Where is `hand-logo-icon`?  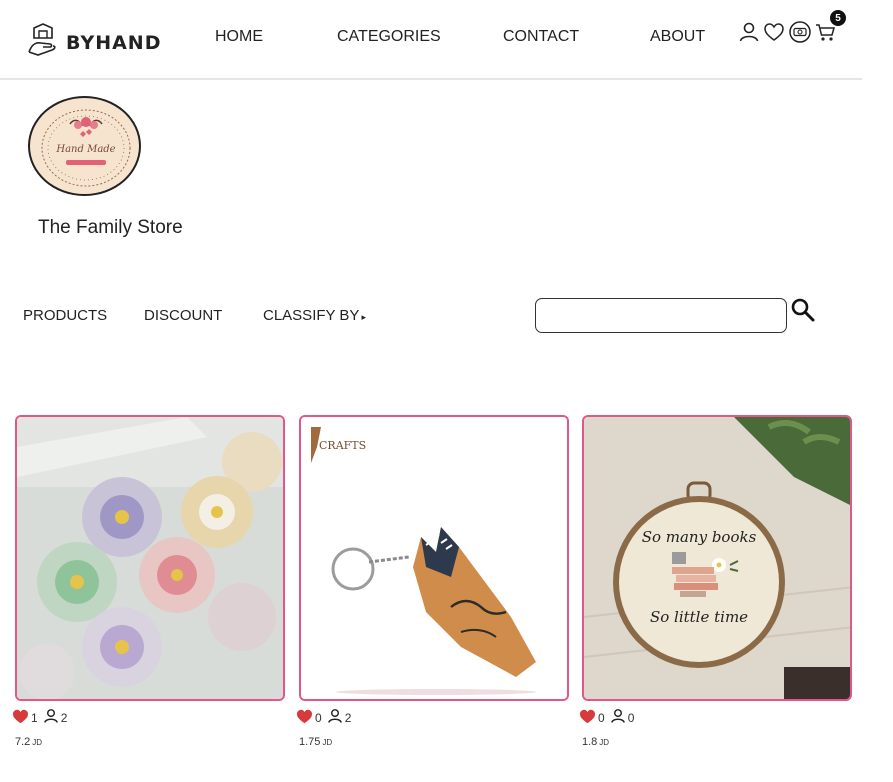
hand-logo-icon is located at coordinates (43, 42).